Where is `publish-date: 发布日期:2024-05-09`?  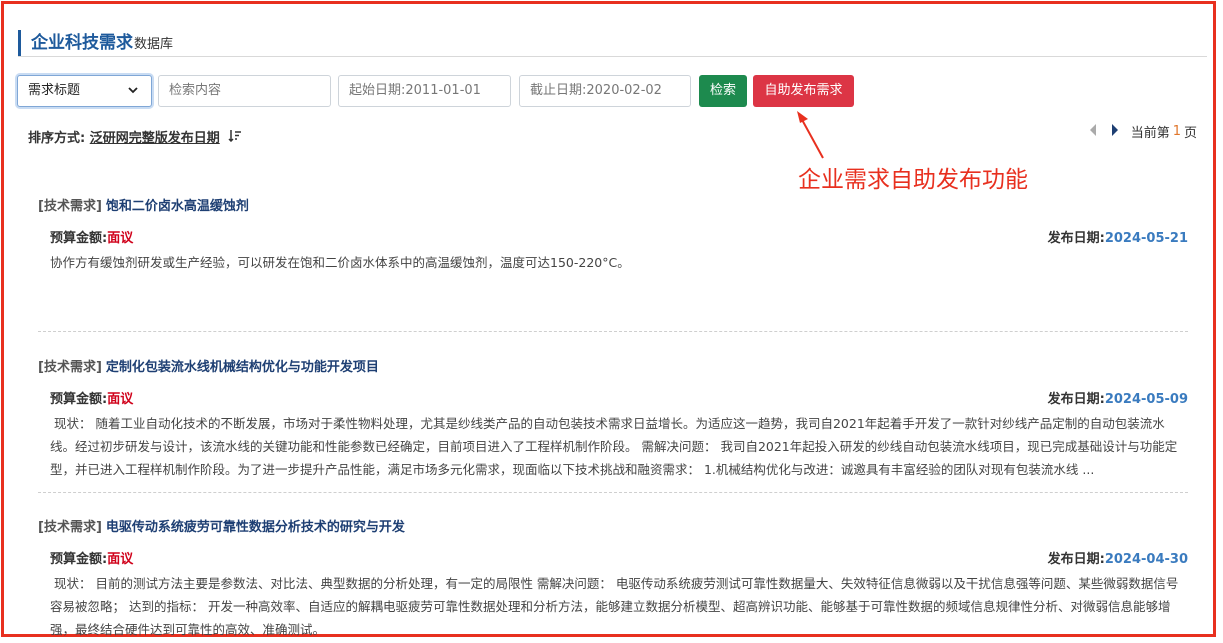 publish-date: 发布日期:2024-05-09 is located at coordinates (1118, 397).